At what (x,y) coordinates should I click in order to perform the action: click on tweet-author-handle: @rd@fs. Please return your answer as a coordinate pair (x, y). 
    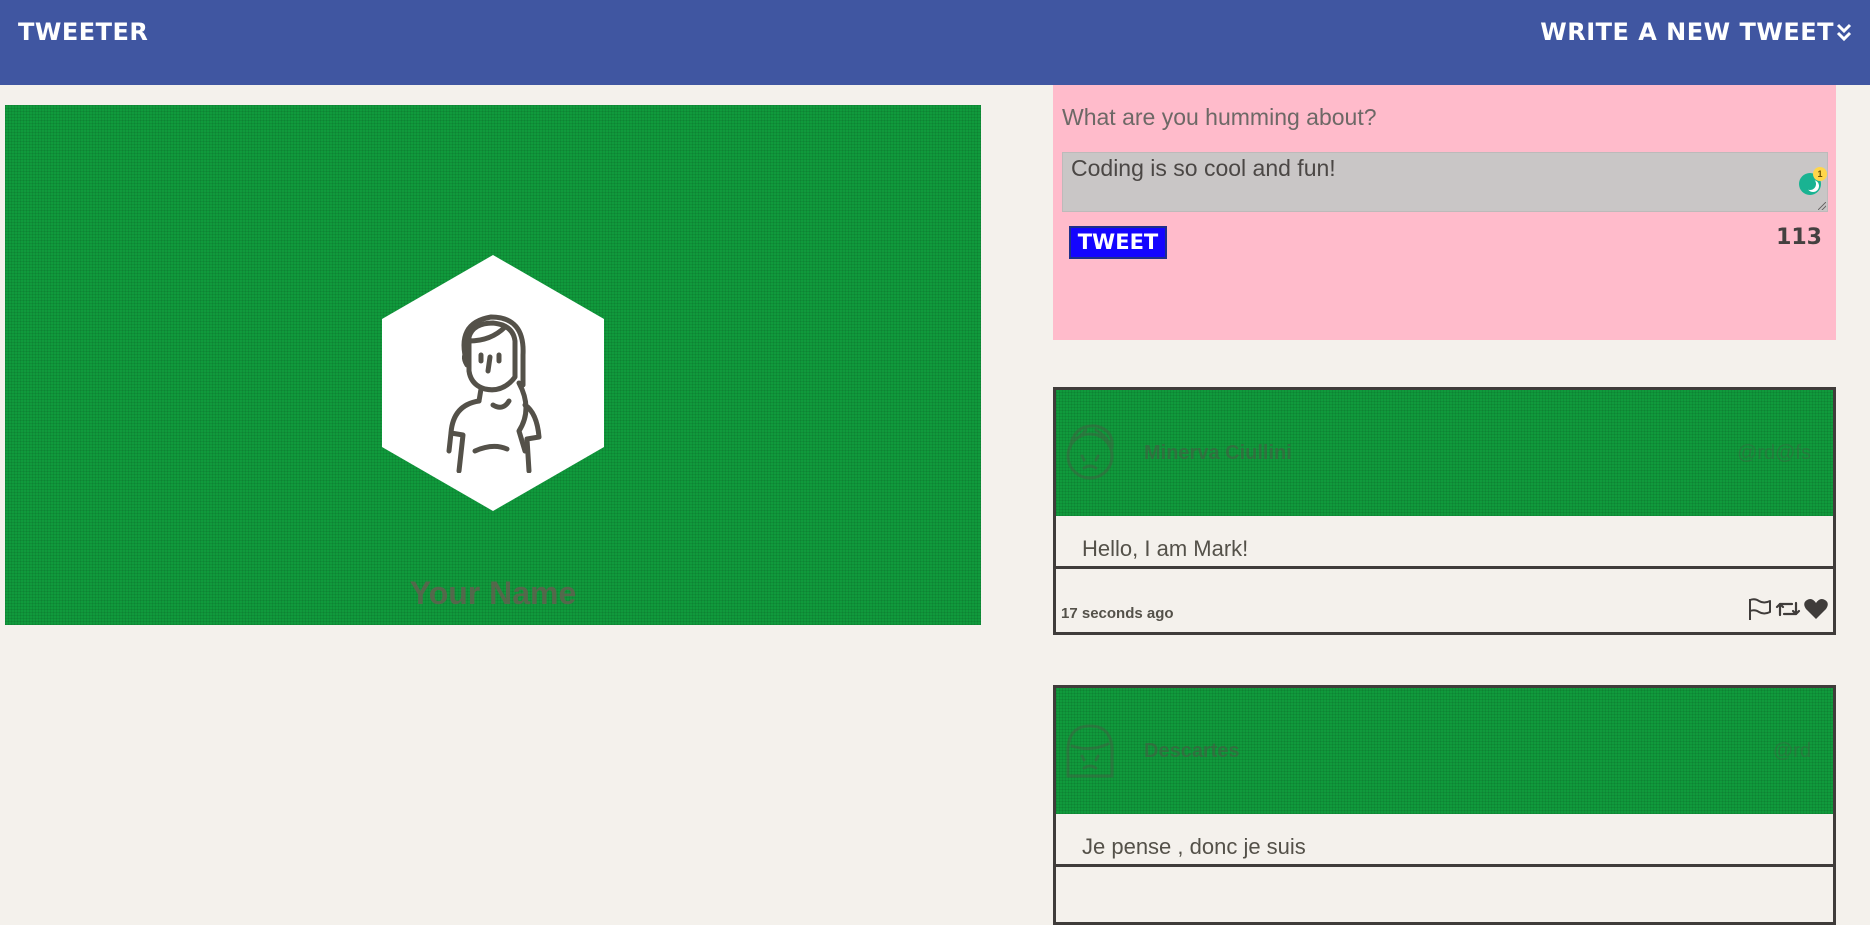
    Looking at the image, I should click on (1774, 453).